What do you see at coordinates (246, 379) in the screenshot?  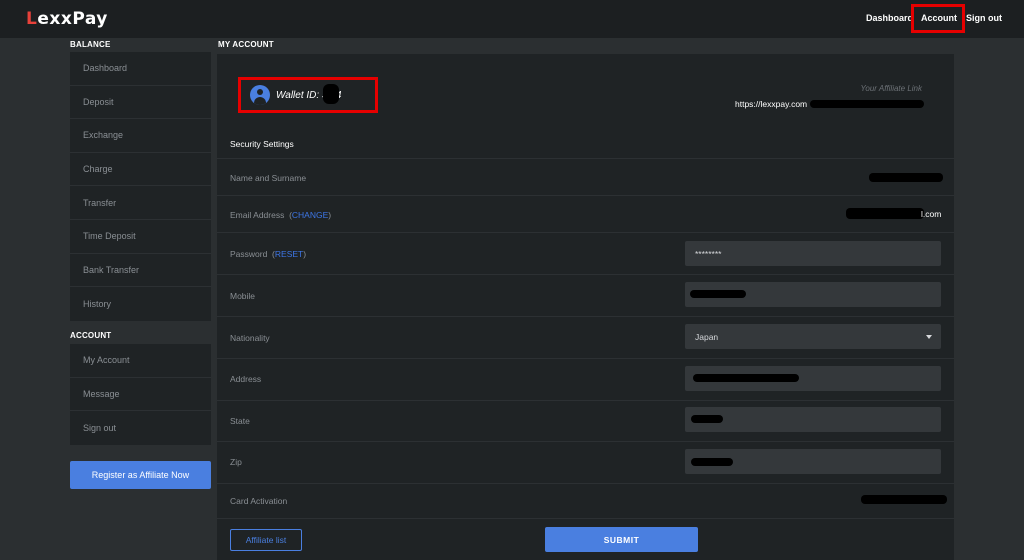 I see `address-label: Address` at bounding box center [246, 379].